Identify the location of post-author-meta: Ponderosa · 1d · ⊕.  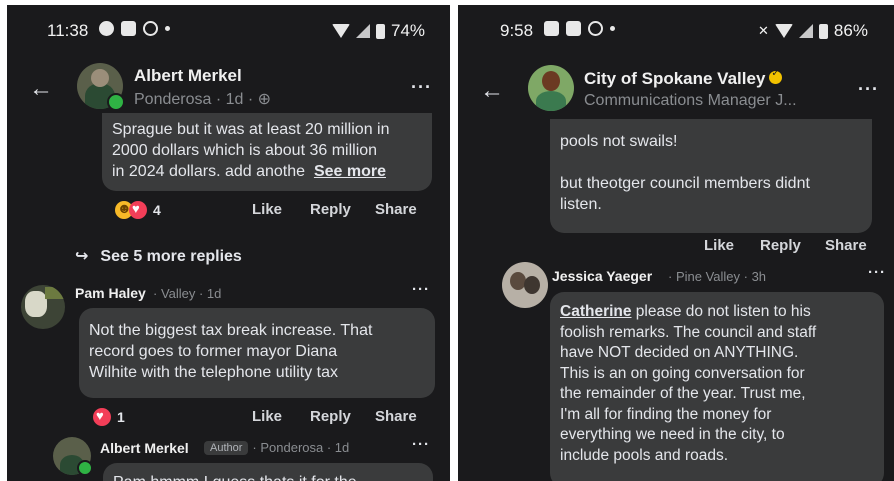
(203, 99).